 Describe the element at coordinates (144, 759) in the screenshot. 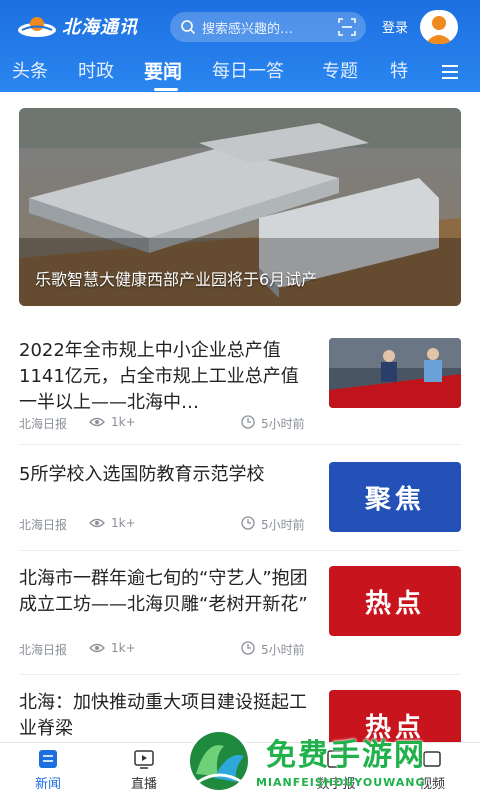

I see `live-tv-icon` at that location.